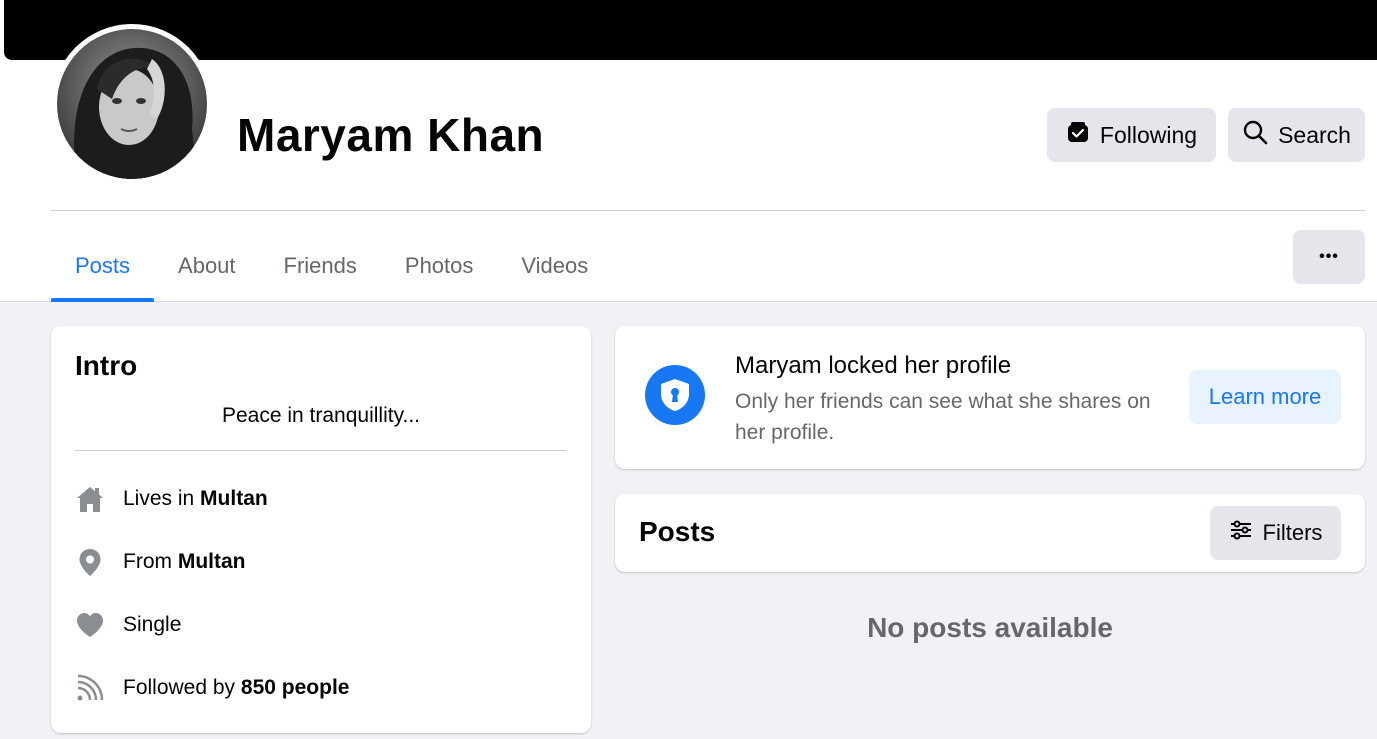  I want to click on following-check-icon, so click(1078, 135).